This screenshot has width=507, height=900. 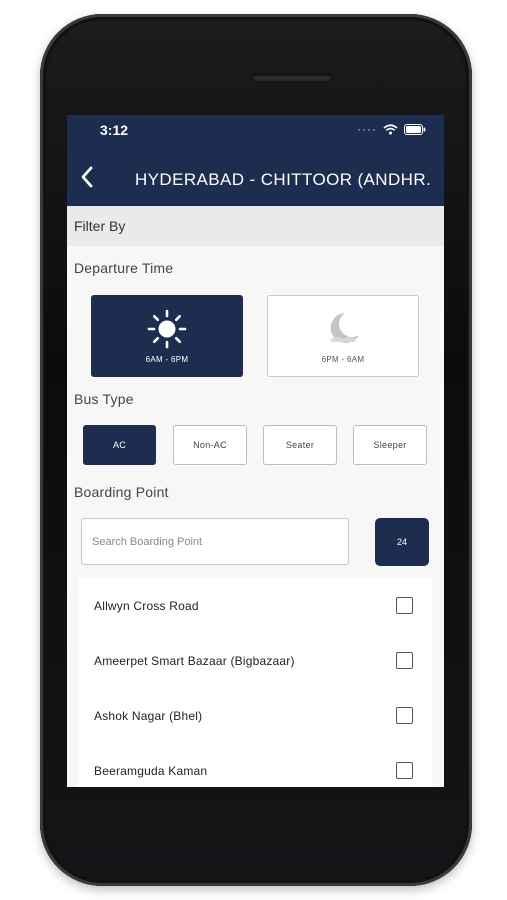 I want to click on boarding-point-name: Beeramguda Kaman, so click(x=151, y=770).